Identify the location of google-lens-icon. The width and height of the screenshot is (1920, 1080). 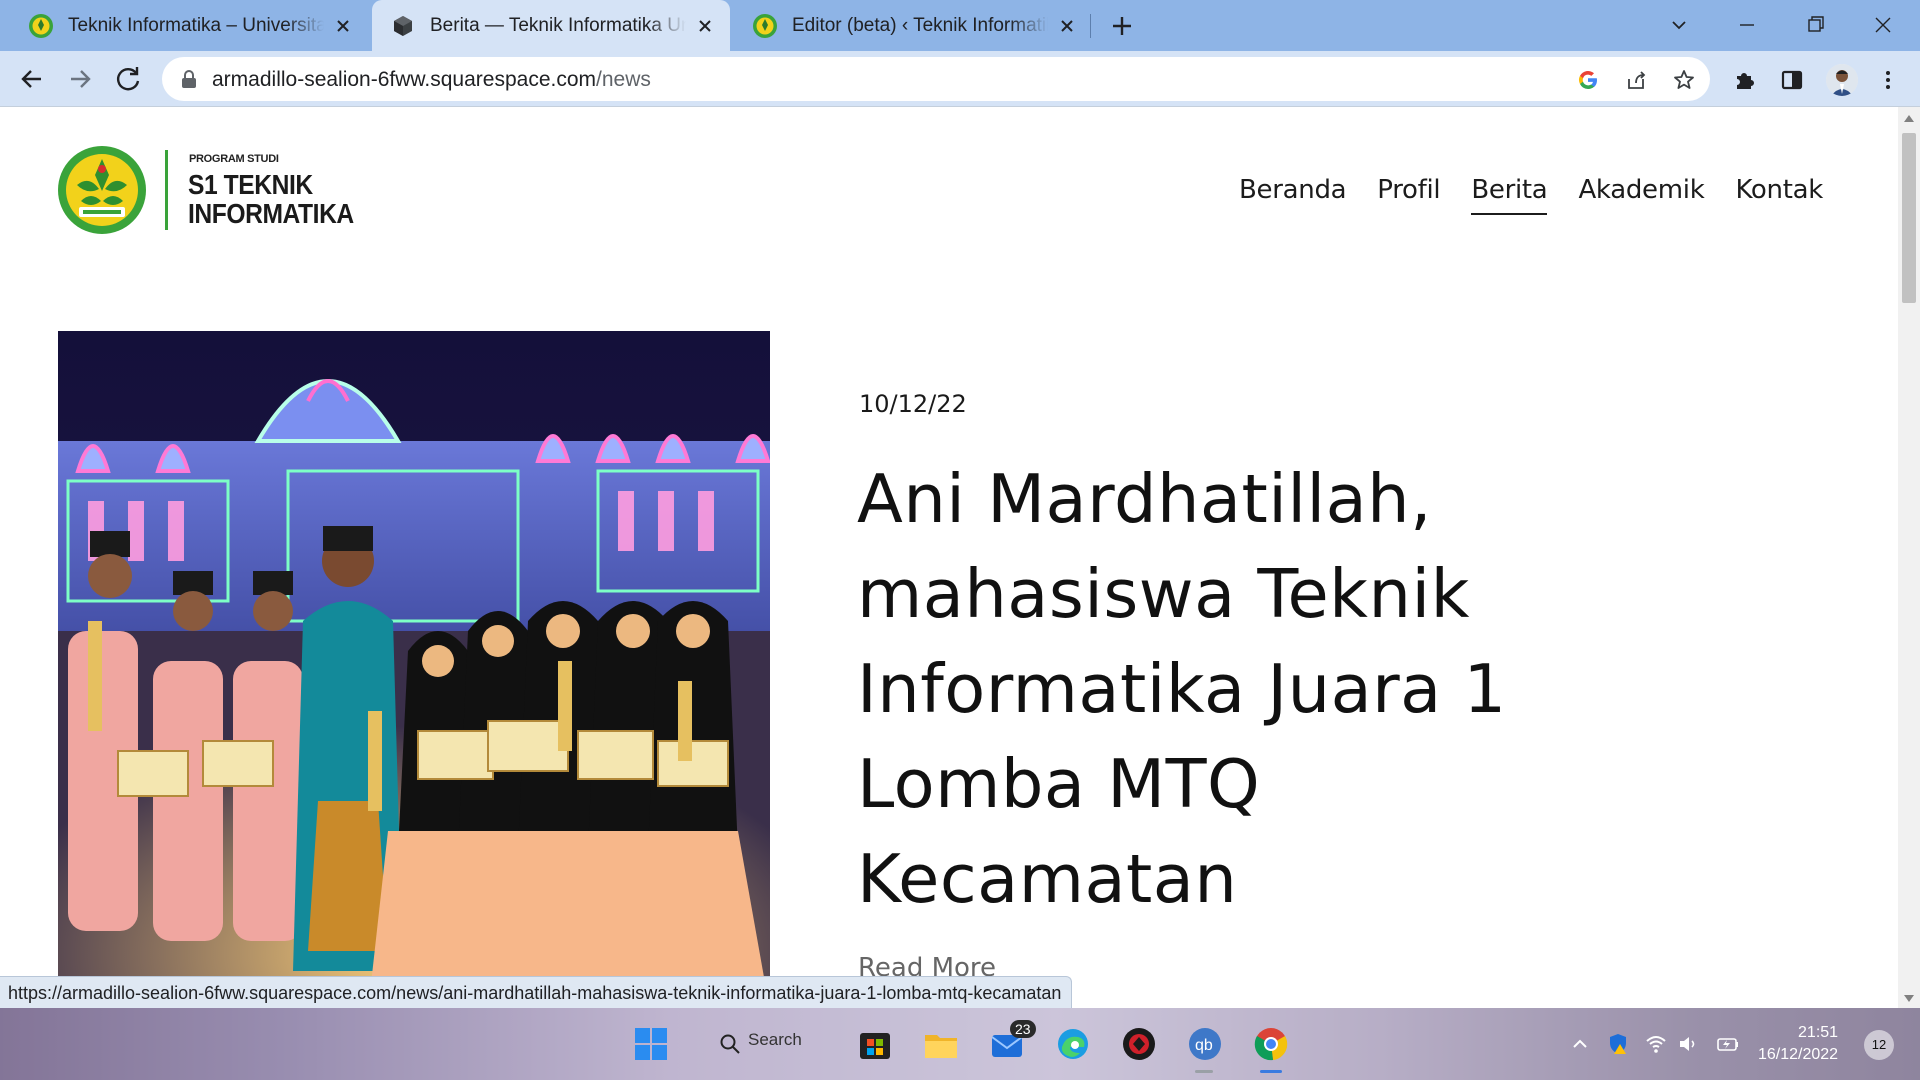
(1588, 80).